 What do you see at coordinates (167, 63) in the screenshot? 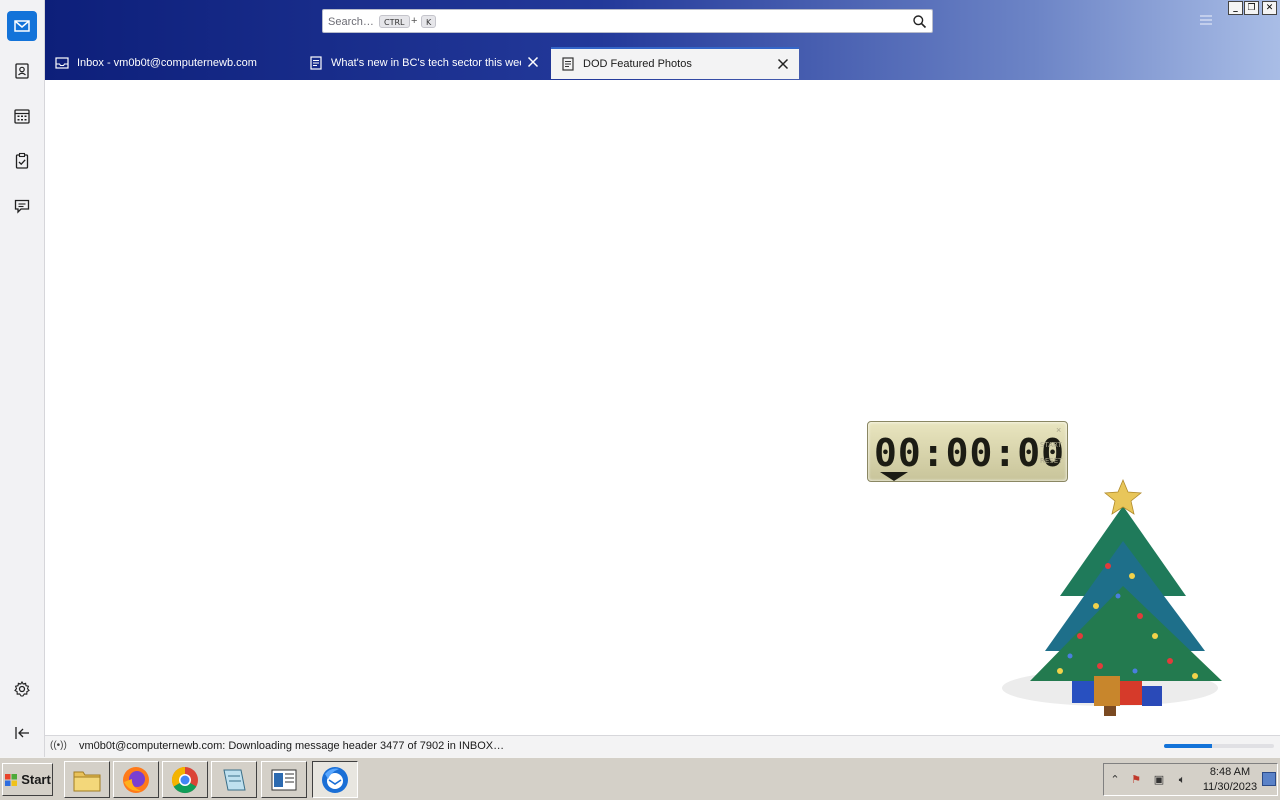
I see `tab-label: Inbox - vm0b0t@computernewb.com` at bounding box center [167, 63].